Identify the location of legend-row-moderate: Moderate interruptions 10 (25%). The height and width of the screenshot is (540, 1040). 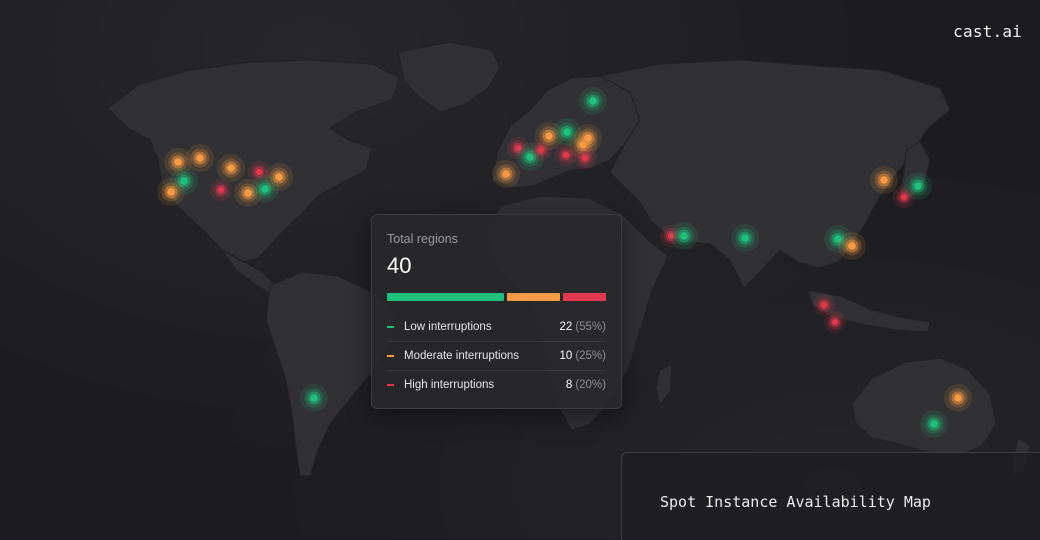
(496, 356).